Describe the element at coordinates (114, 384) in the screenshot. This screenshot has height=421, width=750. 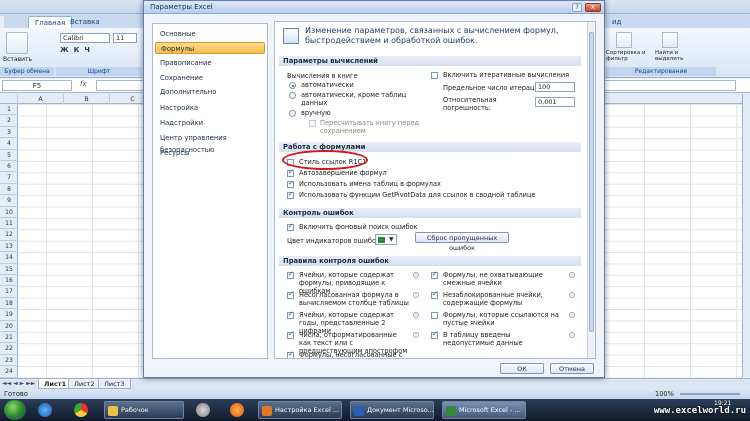
I see `sheet-tab: Лист3` at that location.